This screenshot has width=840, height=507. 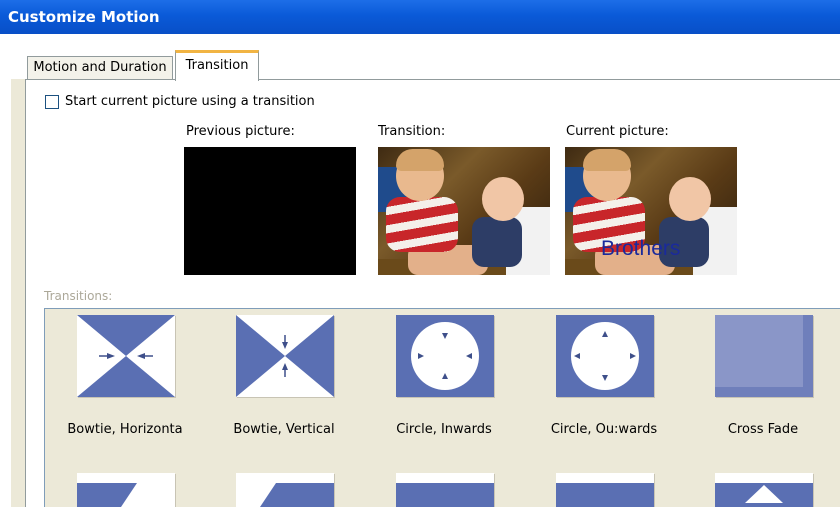 I want to click on tab-transition: Transition, so click(x=217, y=65).